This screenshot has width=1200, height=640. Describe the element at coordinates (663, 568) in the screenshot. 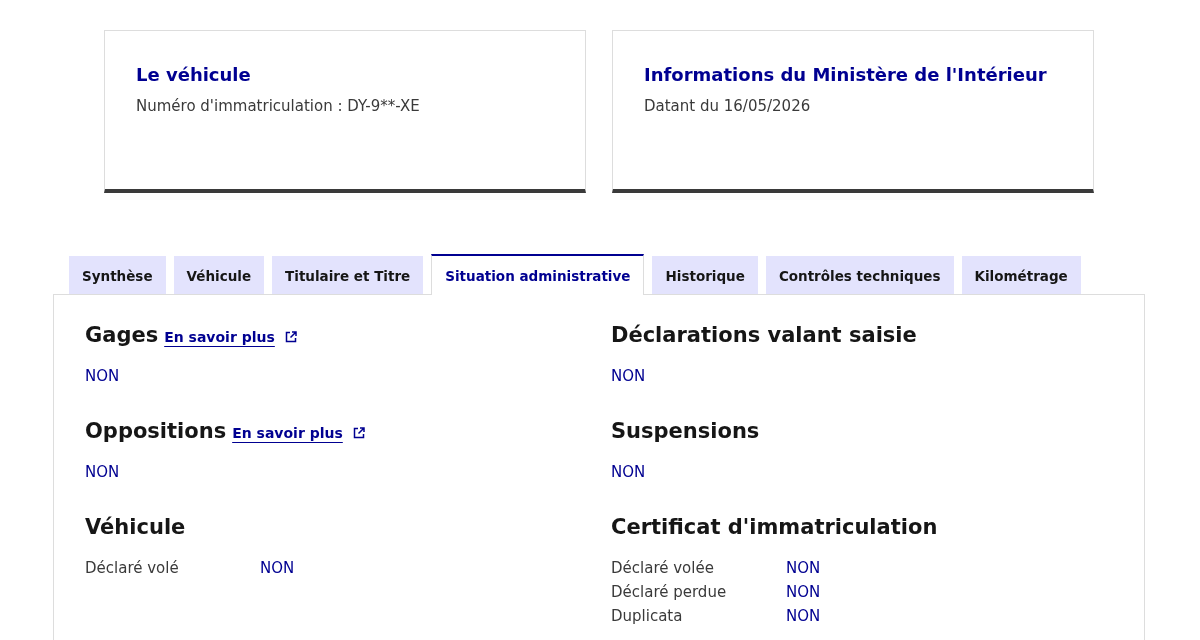

I see `field-label: Déclaré volée` at that location.